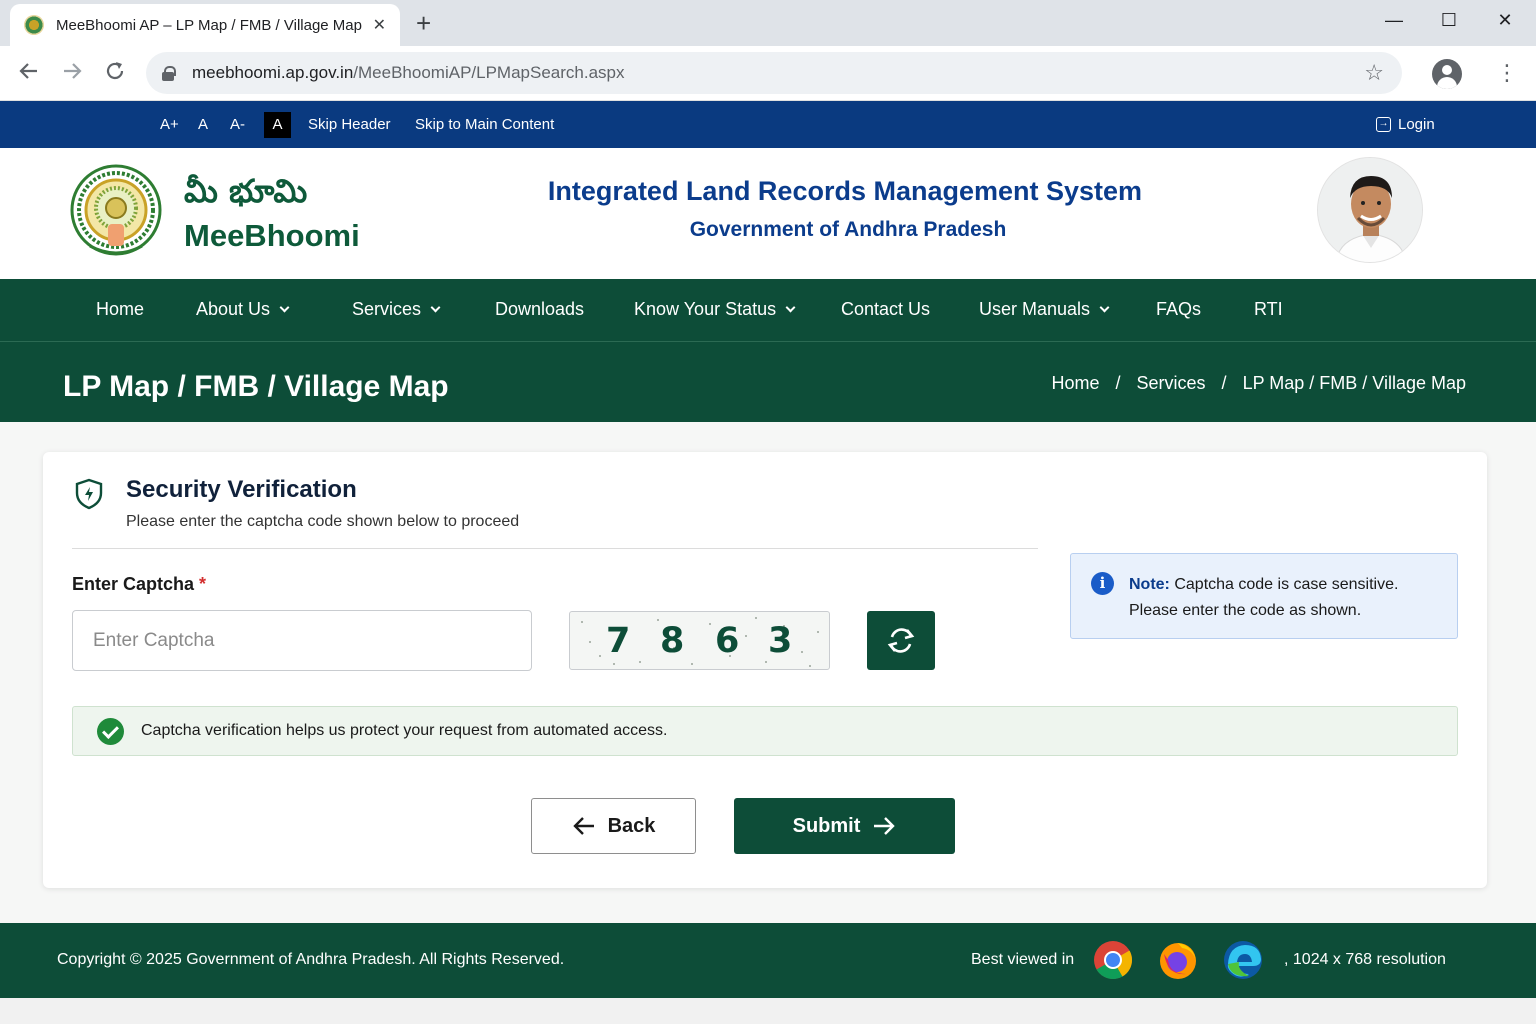 This screenshot has height=1024, width=1536. Describe the element at coordinates (115, 74) in the screenshot. I see `reload-icon` at that location.